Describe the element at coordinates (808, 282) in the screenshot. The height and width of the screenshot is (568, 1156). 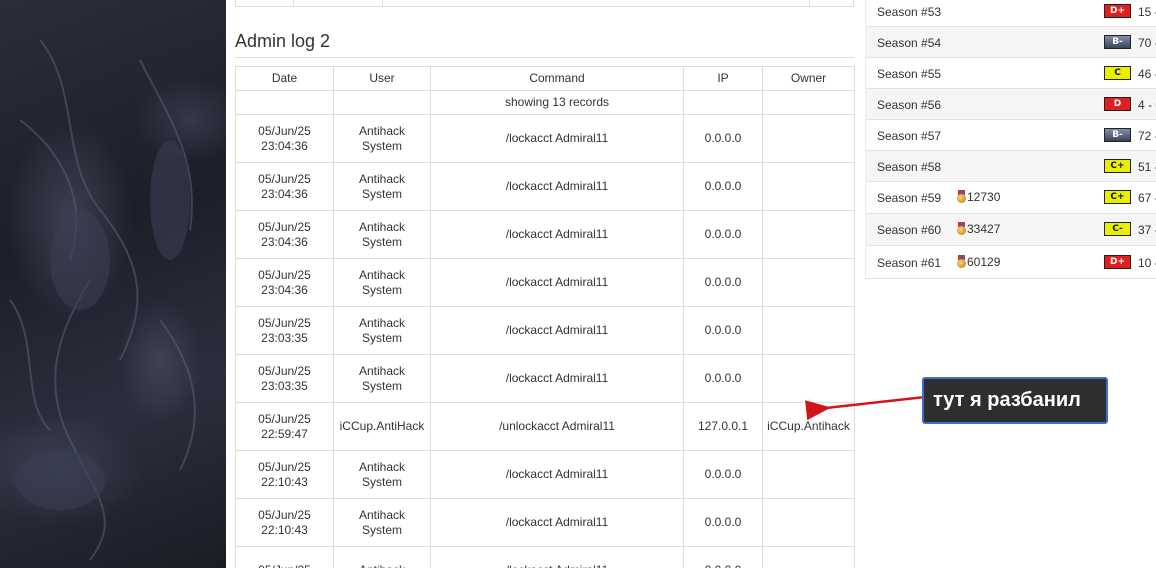
I see `log-owner-cell` at that location.